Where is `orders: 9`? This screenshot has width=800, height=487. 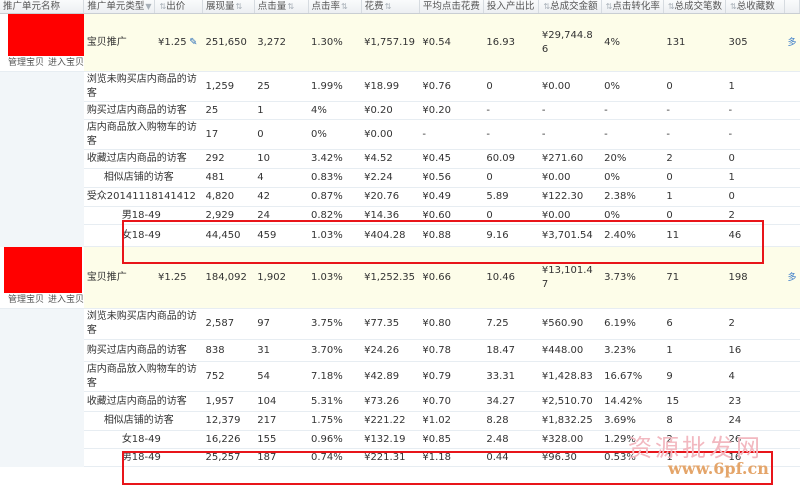
orders: 9 is located at coordinates (694, 376).